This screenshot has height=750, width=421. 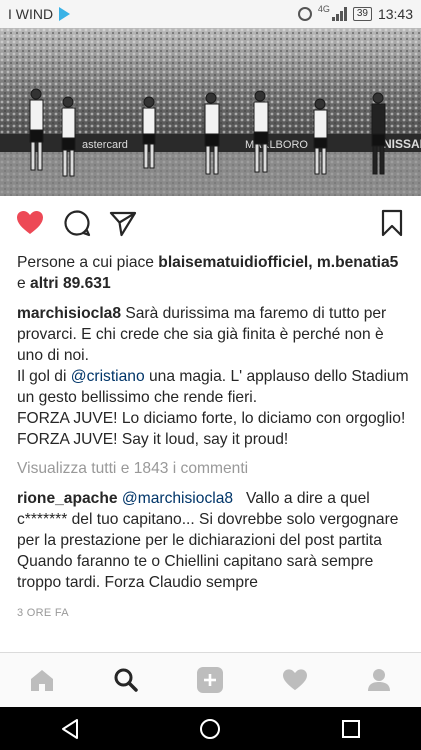 What do you see at coordinates (31, 14) in the screenshot?
I see `carrier-label: I WIND` at bounding box center [31, 14].